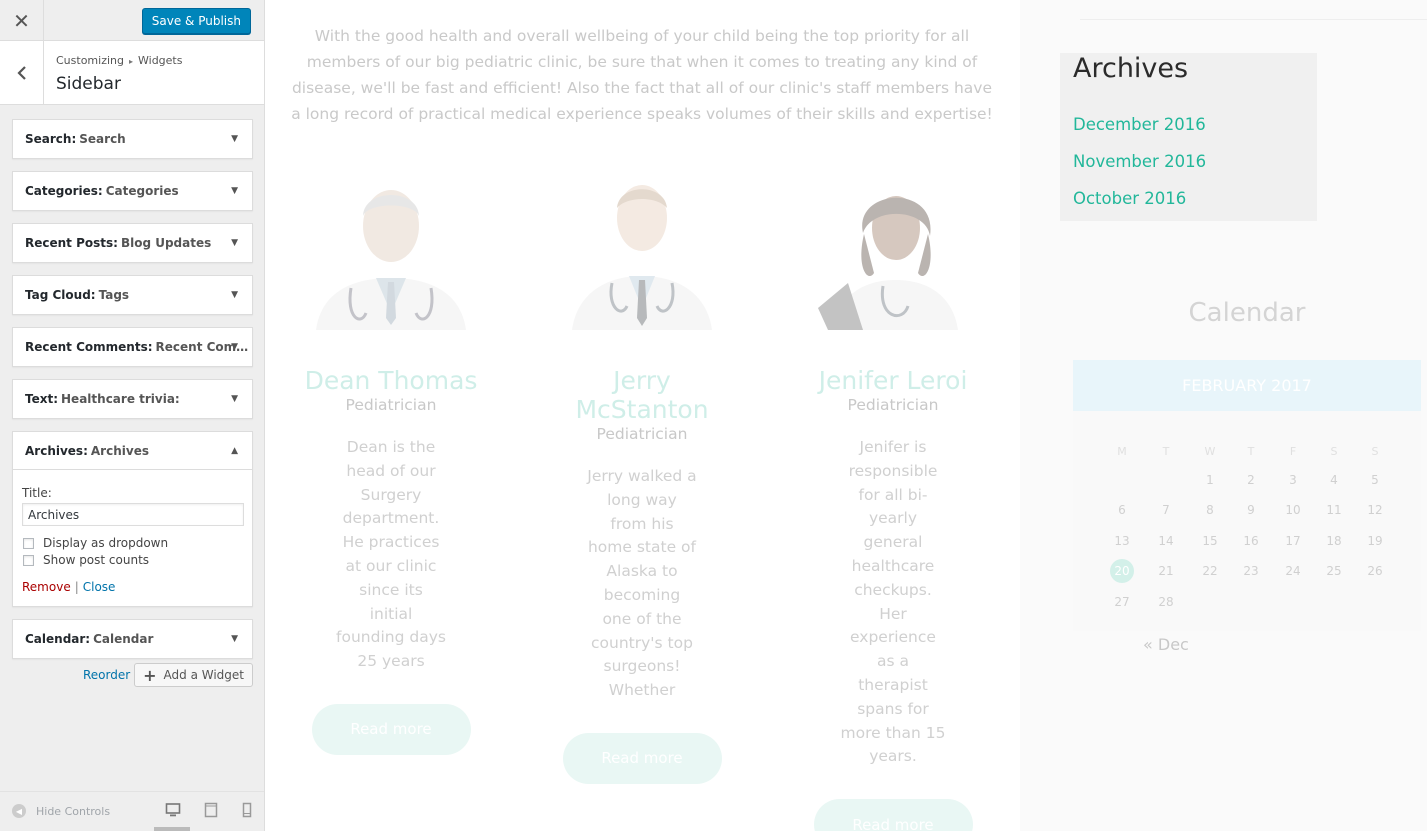  I want to click on widget-title: Calendar, so click(123, 639).